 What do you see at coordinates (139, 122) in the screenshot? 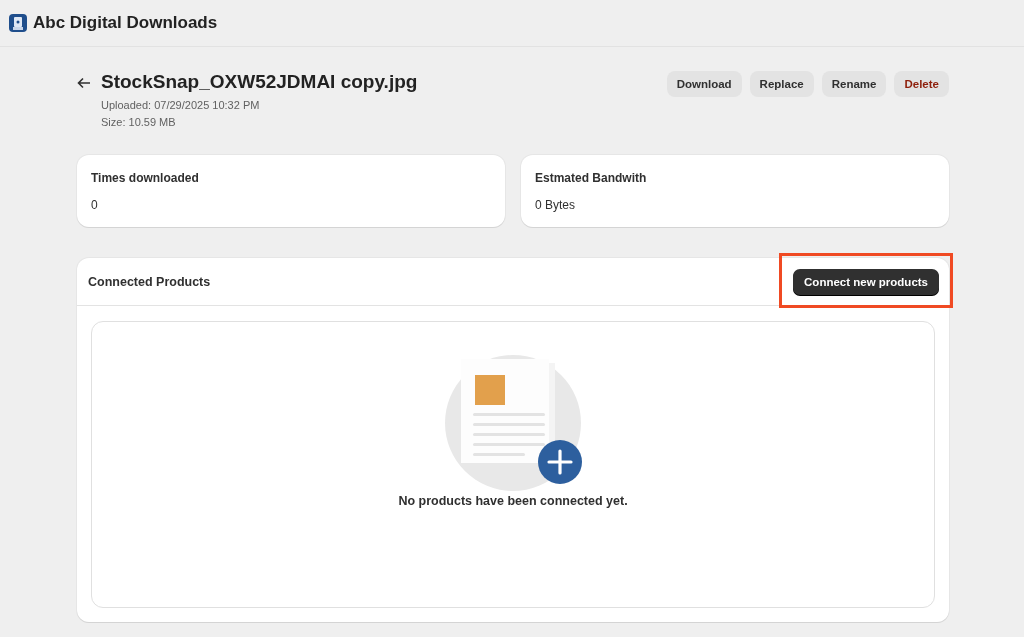
I see `file-size: Size: 10.59 MB` at bounding box center [139, 122].